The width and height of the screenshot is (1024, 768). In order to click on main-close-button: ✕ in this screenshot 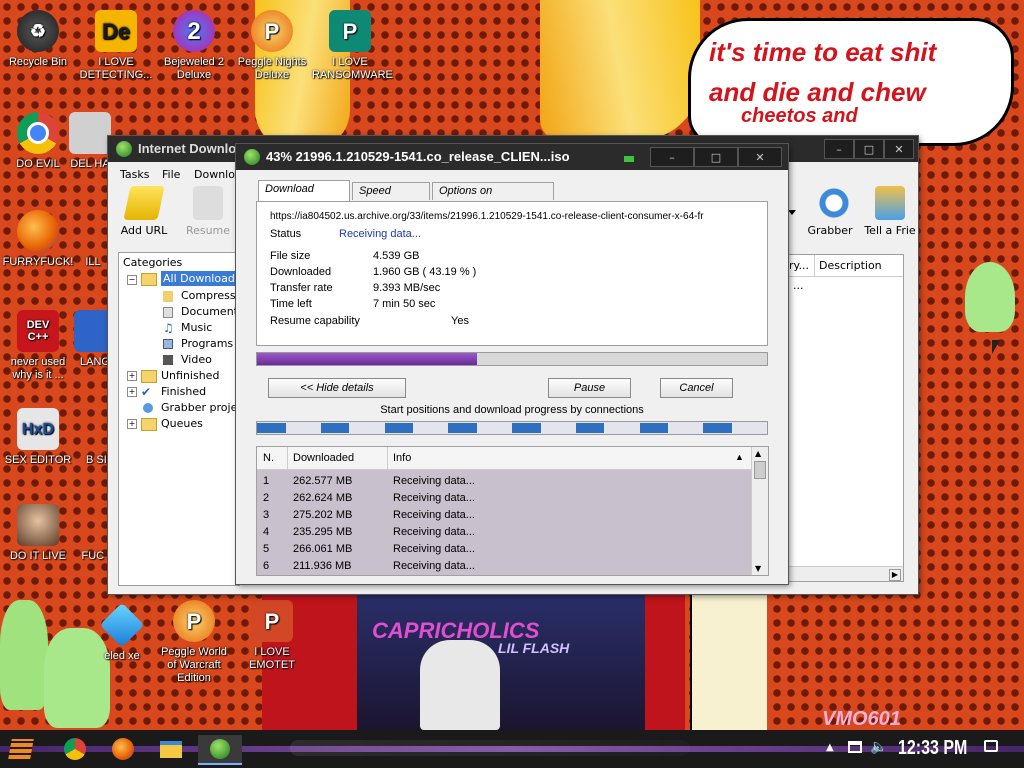, I will do `click(899, 149)`.